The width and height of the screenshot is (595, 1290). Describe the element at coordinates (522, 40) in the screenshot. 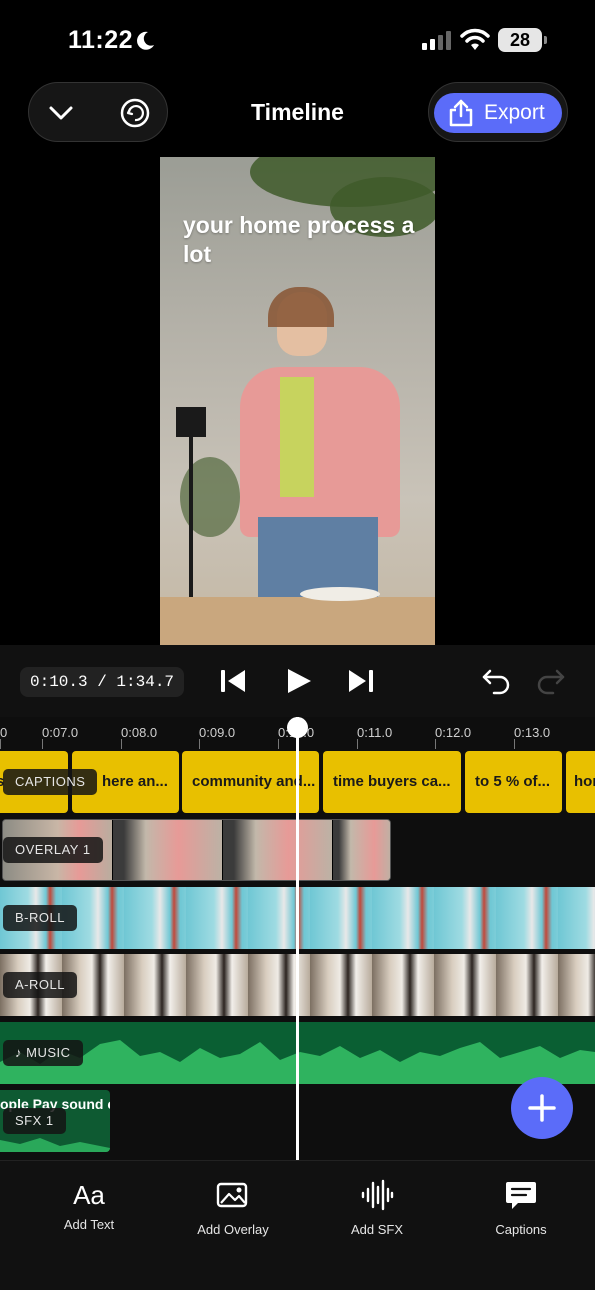

I see `battery-indicator: 28` at that location.